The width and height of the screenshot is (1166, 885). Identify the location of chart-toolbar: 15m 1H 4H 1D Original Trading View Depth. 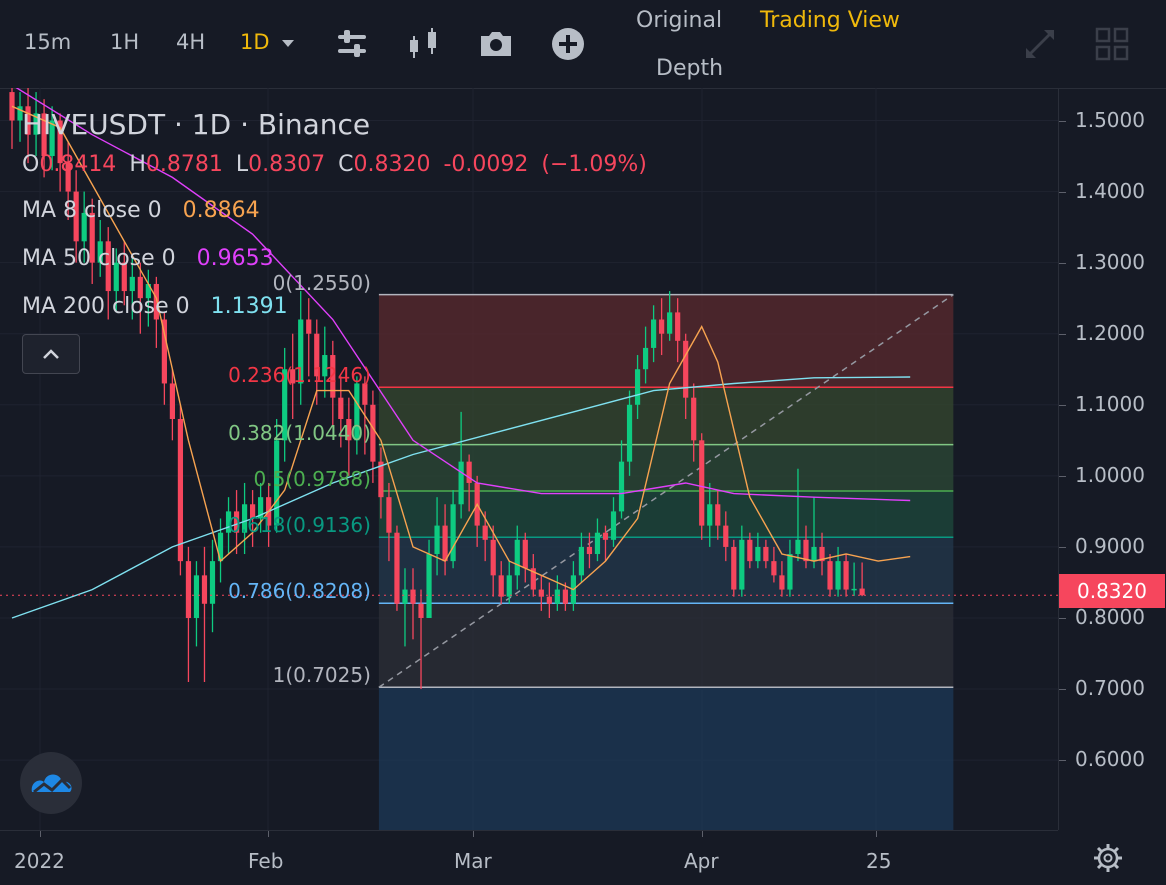
(583, 44).